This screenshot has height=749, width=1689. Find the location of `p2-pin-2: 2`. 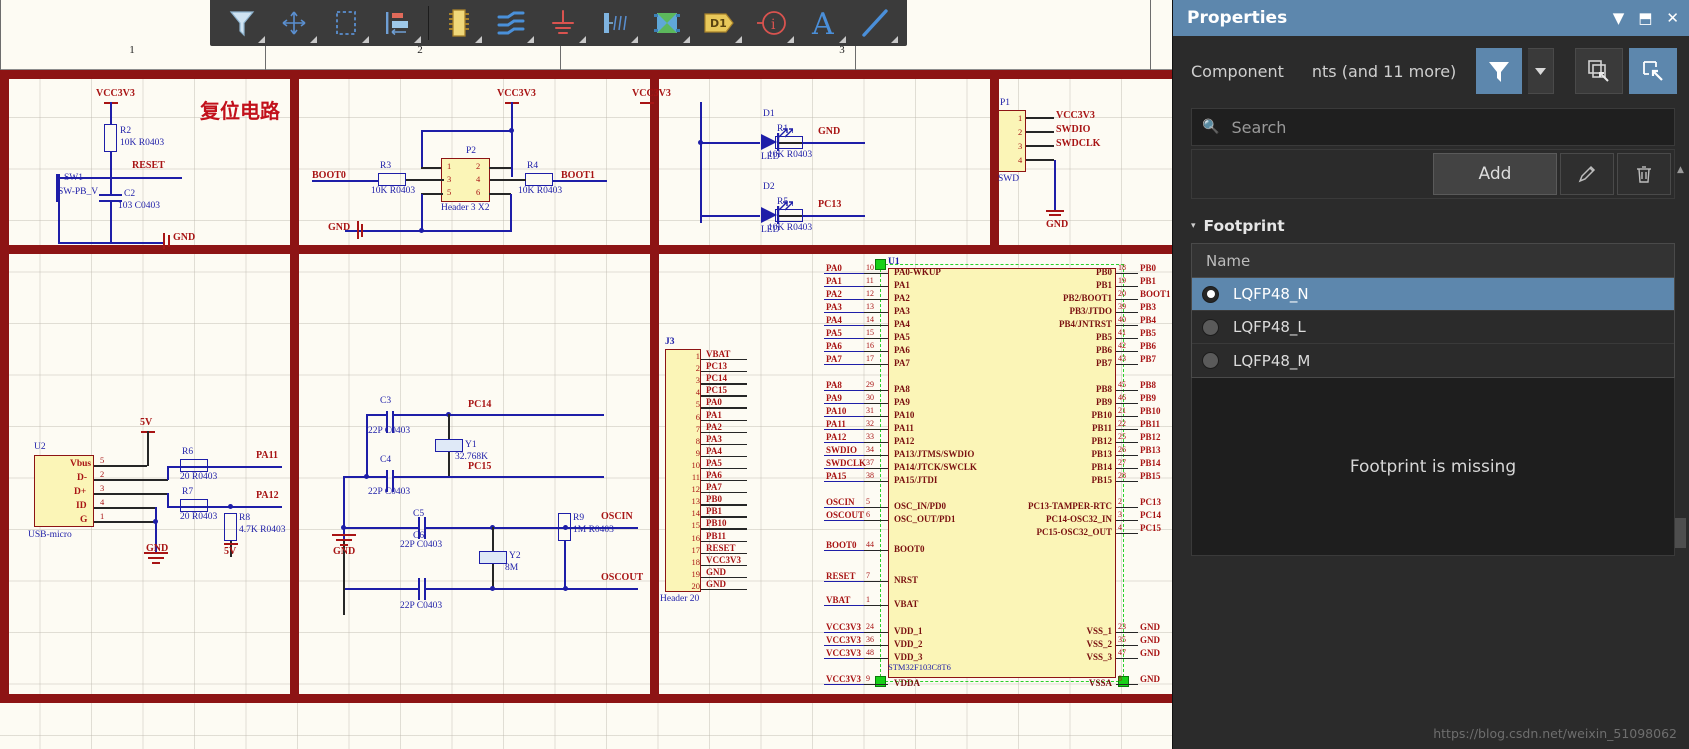

p2-pin-2: 2 is located at coordinates (478, 166).